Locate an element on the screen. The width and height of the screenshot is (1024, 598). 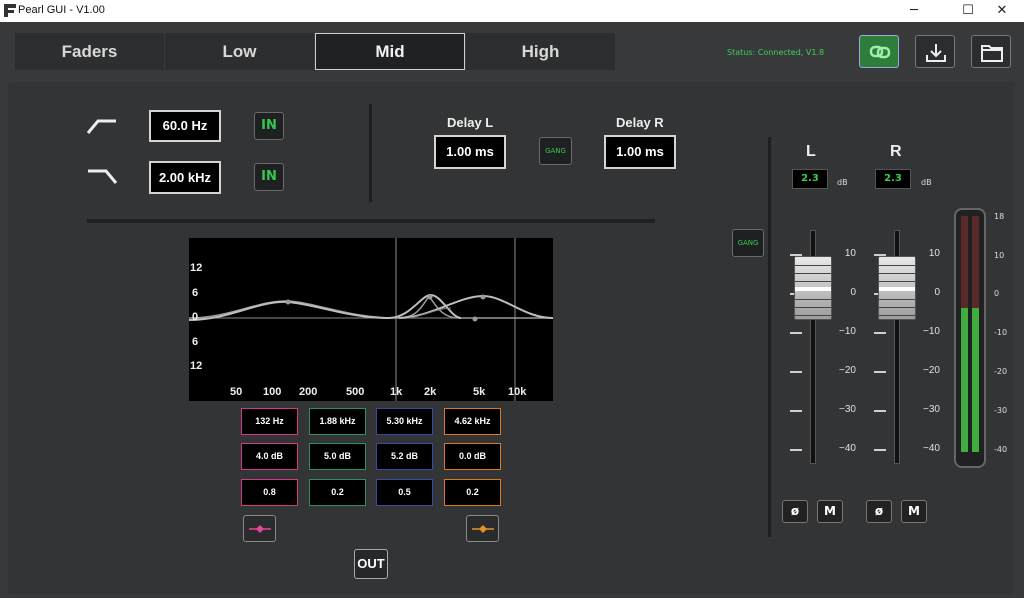
band2-frequency-field: 1.88 kHz is located at coordinates (337, 421).